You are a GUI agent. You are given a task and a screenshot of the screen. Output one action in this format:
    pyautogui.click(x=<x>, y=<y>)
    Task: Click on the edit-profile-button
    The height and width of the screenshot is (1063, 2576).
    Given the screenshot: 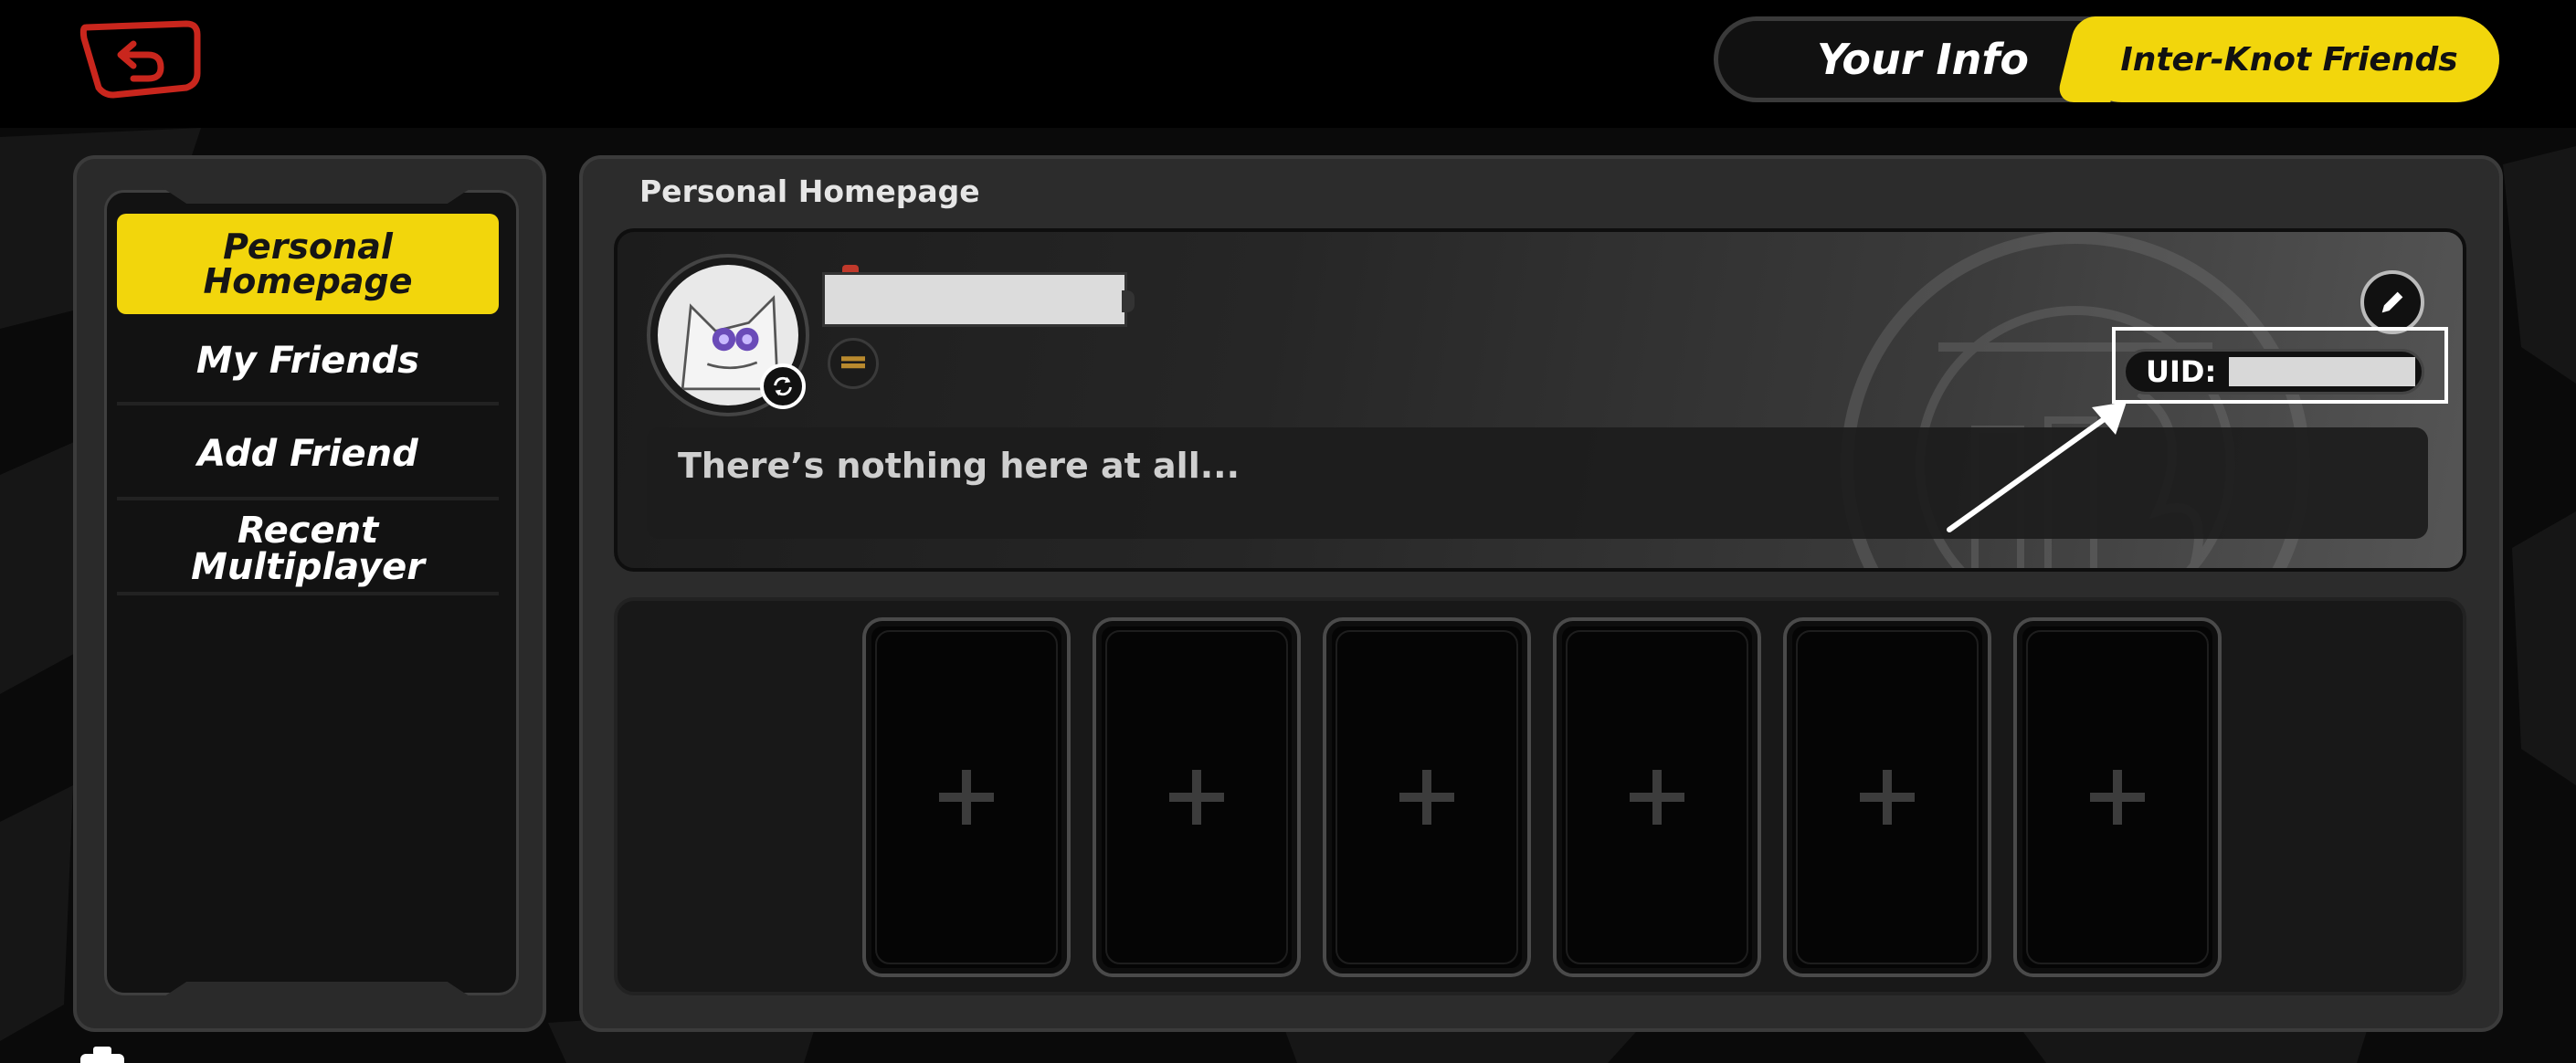 What is the action you would take?
    pyautogui.click(x=2392, y=302)
    